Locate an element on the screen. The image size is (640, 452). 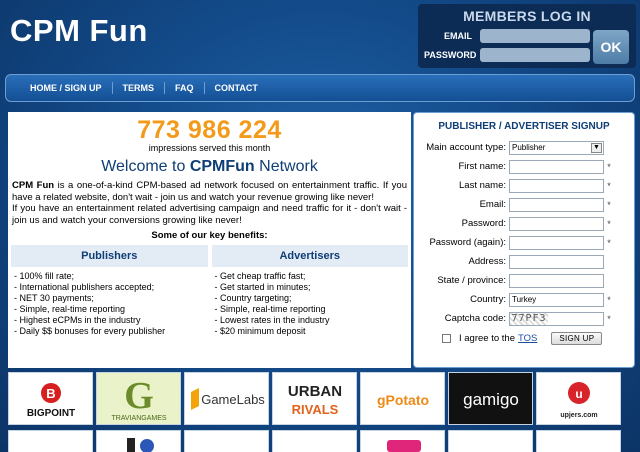
captcha-image: 77PF3 is located at coordinates (529, 318).